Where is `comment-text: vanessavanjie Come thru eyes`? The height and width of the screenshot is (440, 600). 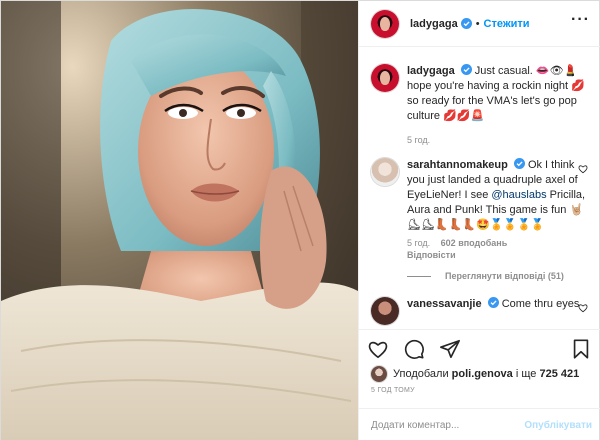 comment-text: vanessavanjie Come thru eyes is located at coordinates (497, 304).